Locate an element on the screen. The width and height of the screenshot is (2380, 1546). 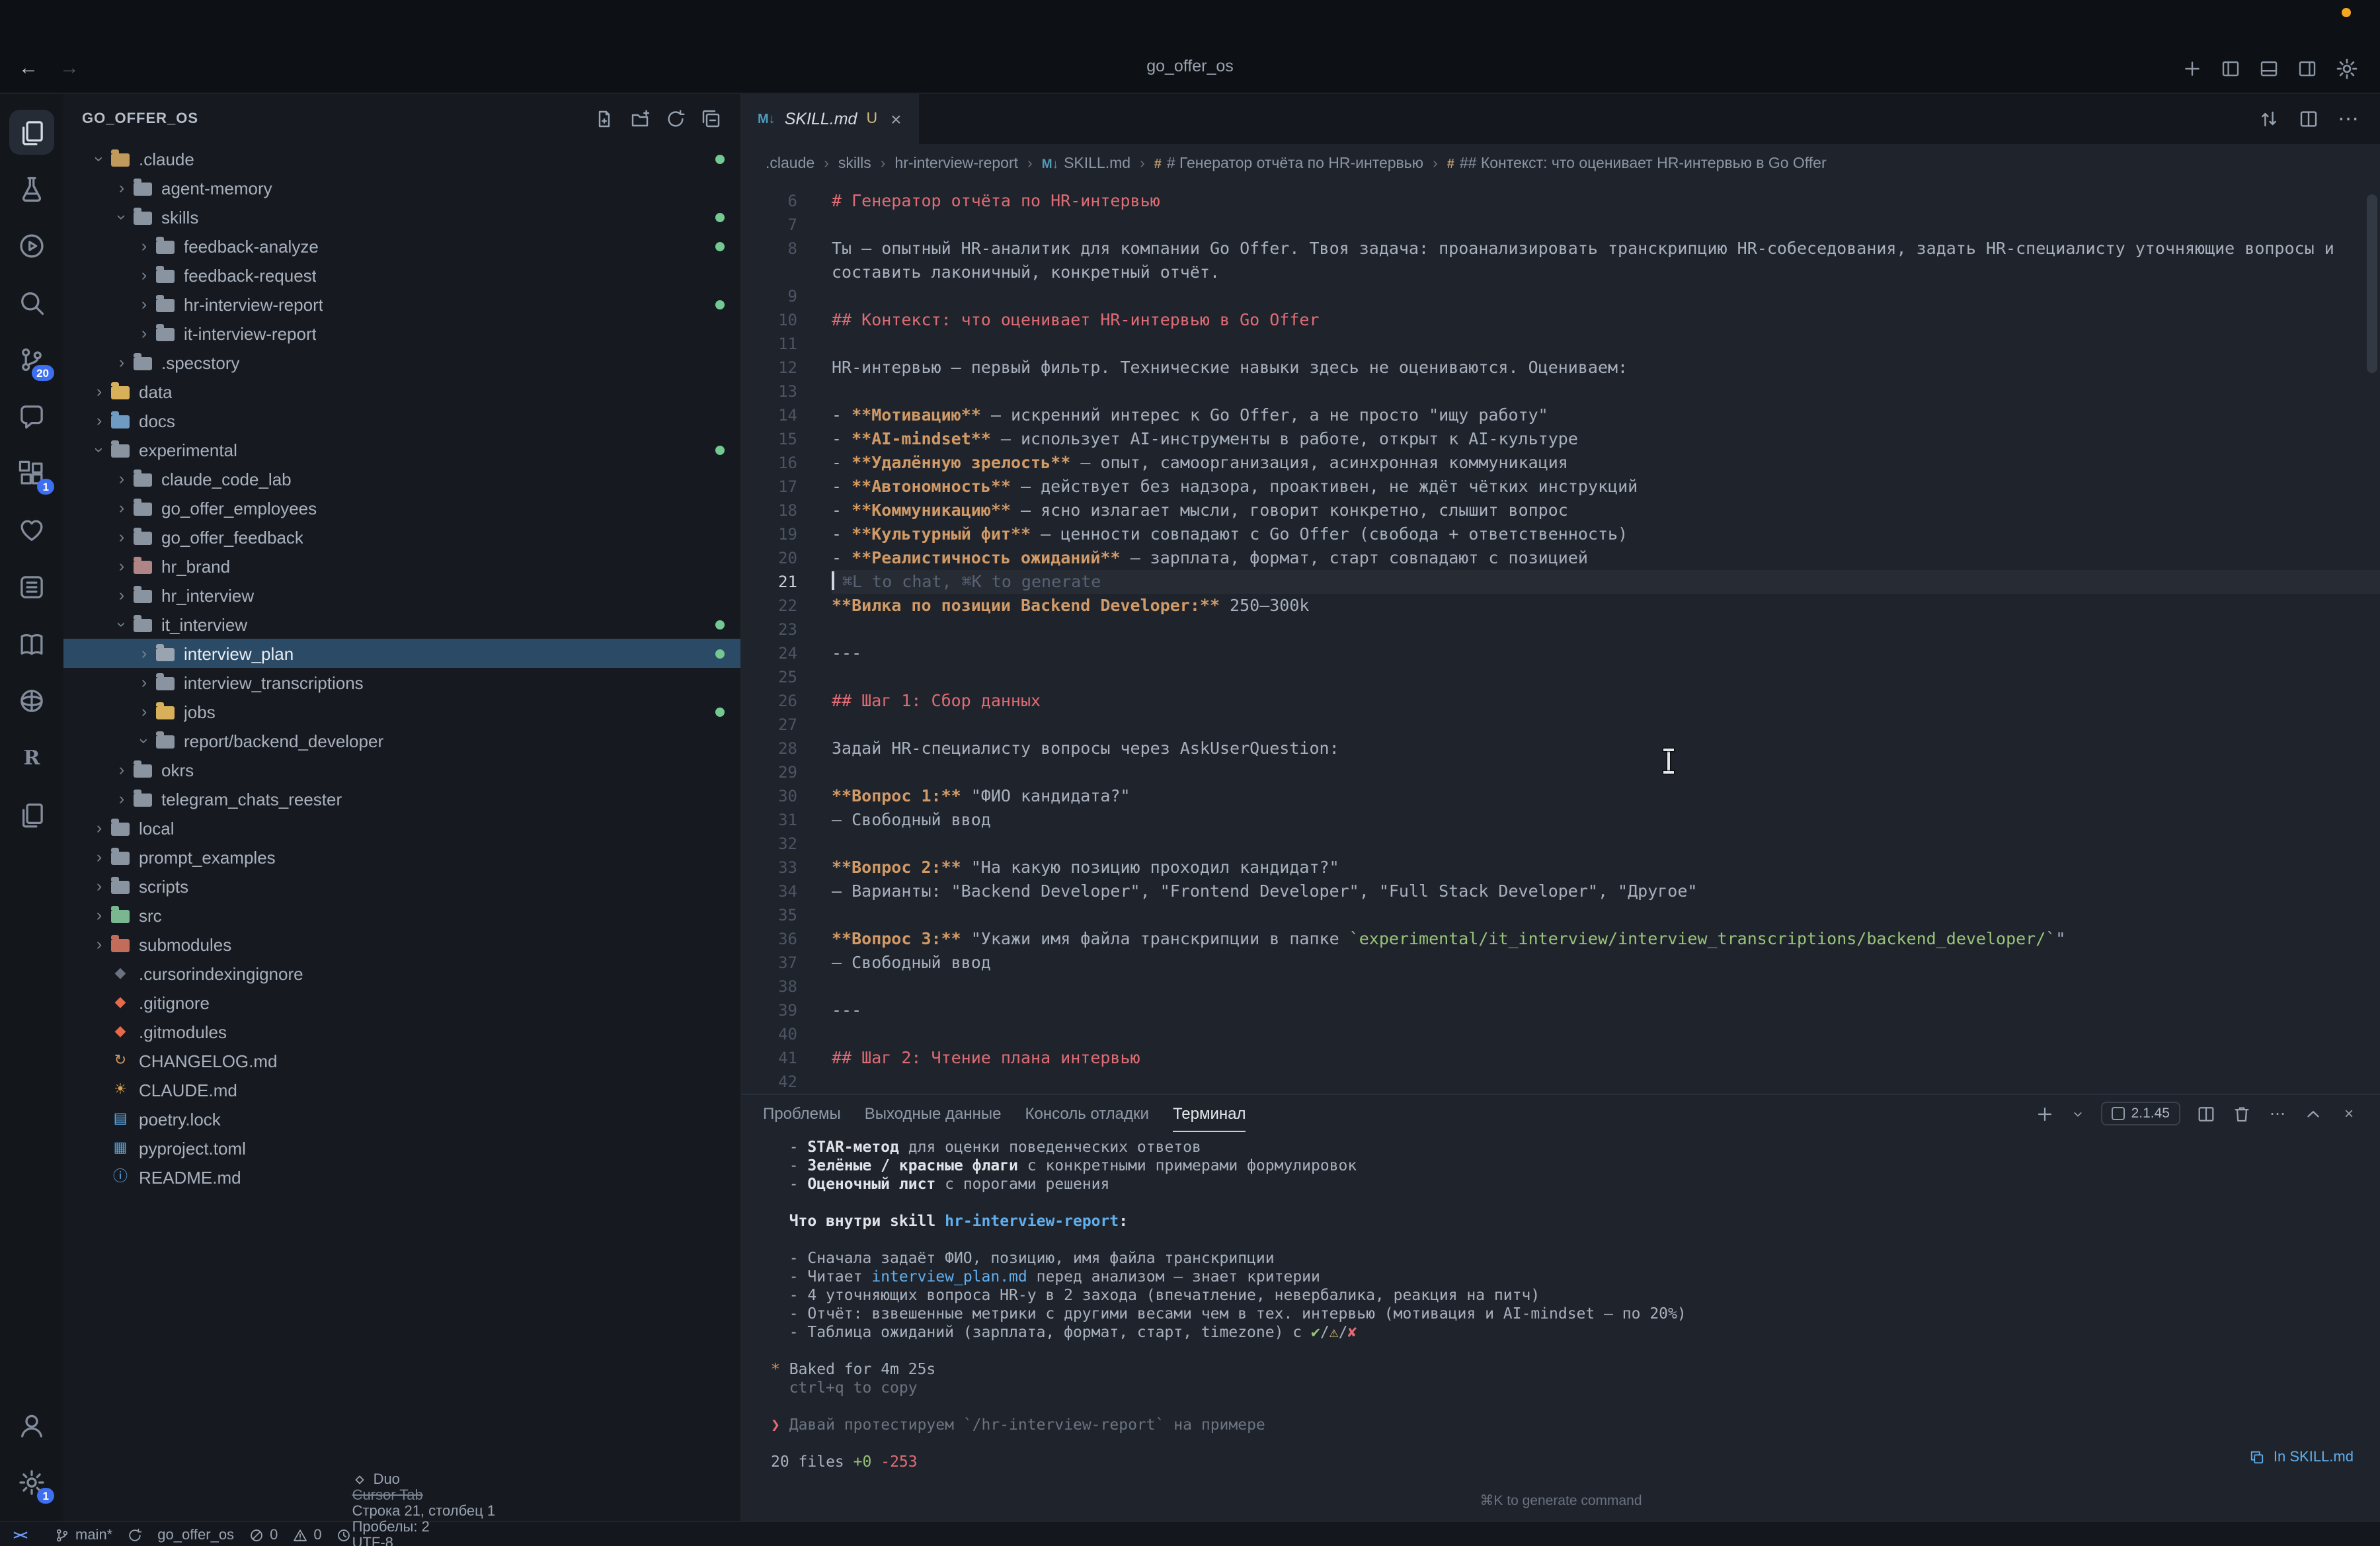
tree-item: › local is located at coordinates (401, 827).